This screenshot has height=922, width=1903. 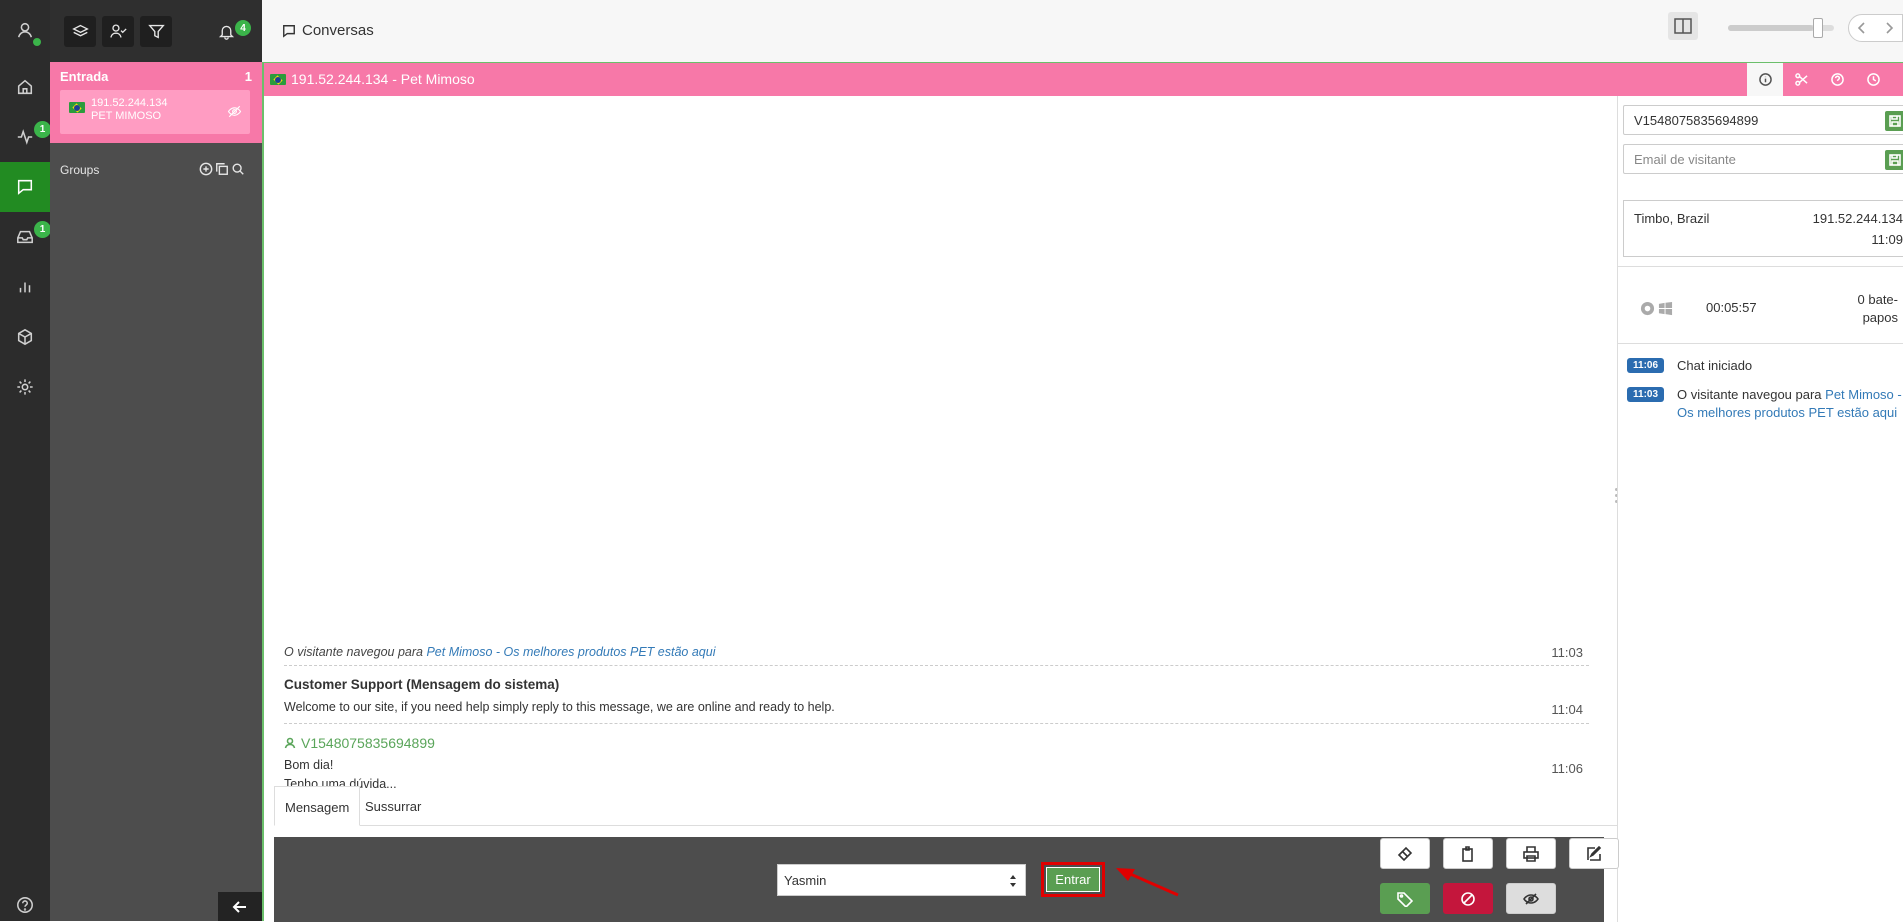 I want to click on operator-select: Yasmin, so click(x=901, y=880).